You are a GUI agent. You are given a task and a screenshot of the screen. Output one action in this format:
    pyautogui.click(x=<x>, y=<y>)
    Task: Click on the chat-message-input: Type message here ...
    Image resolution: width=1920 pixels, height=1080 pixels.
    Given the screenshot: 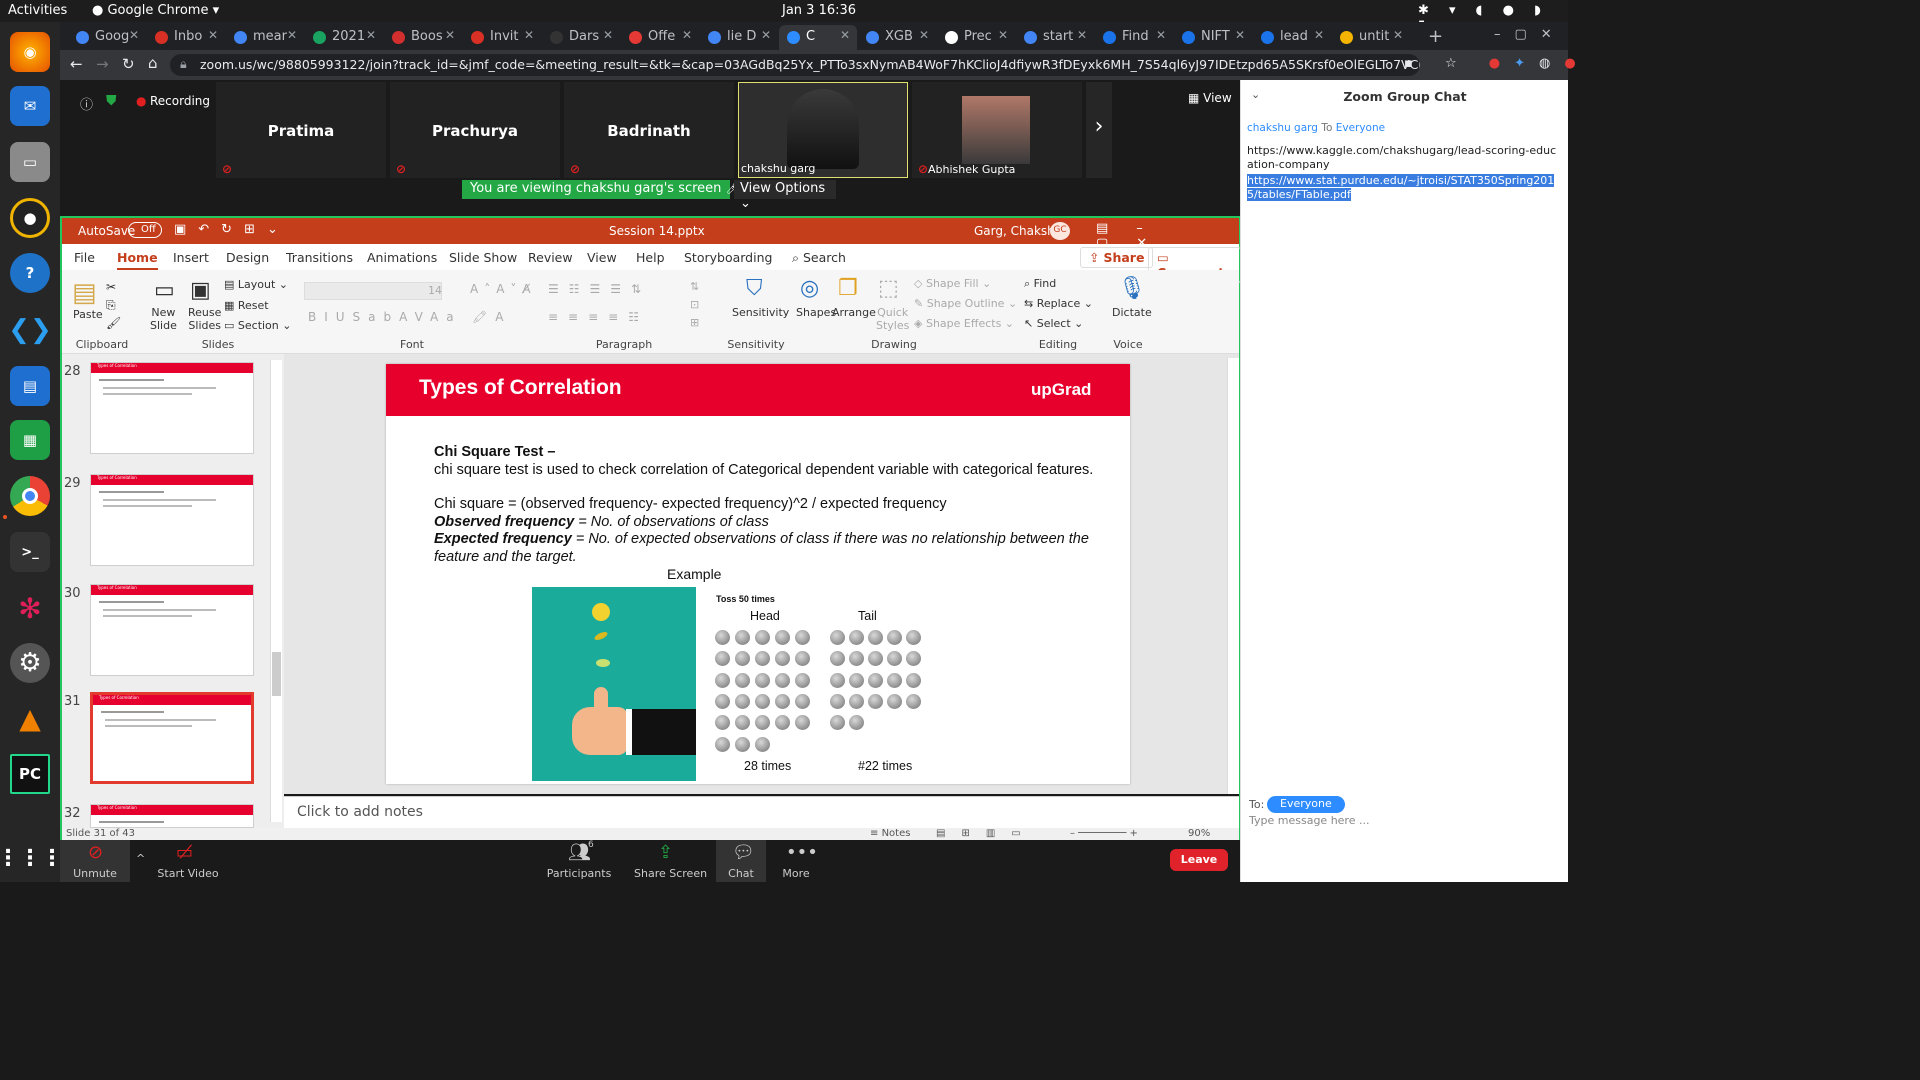 What is the action you would take?
    pyautogui.click(x=1404, y=825)
    